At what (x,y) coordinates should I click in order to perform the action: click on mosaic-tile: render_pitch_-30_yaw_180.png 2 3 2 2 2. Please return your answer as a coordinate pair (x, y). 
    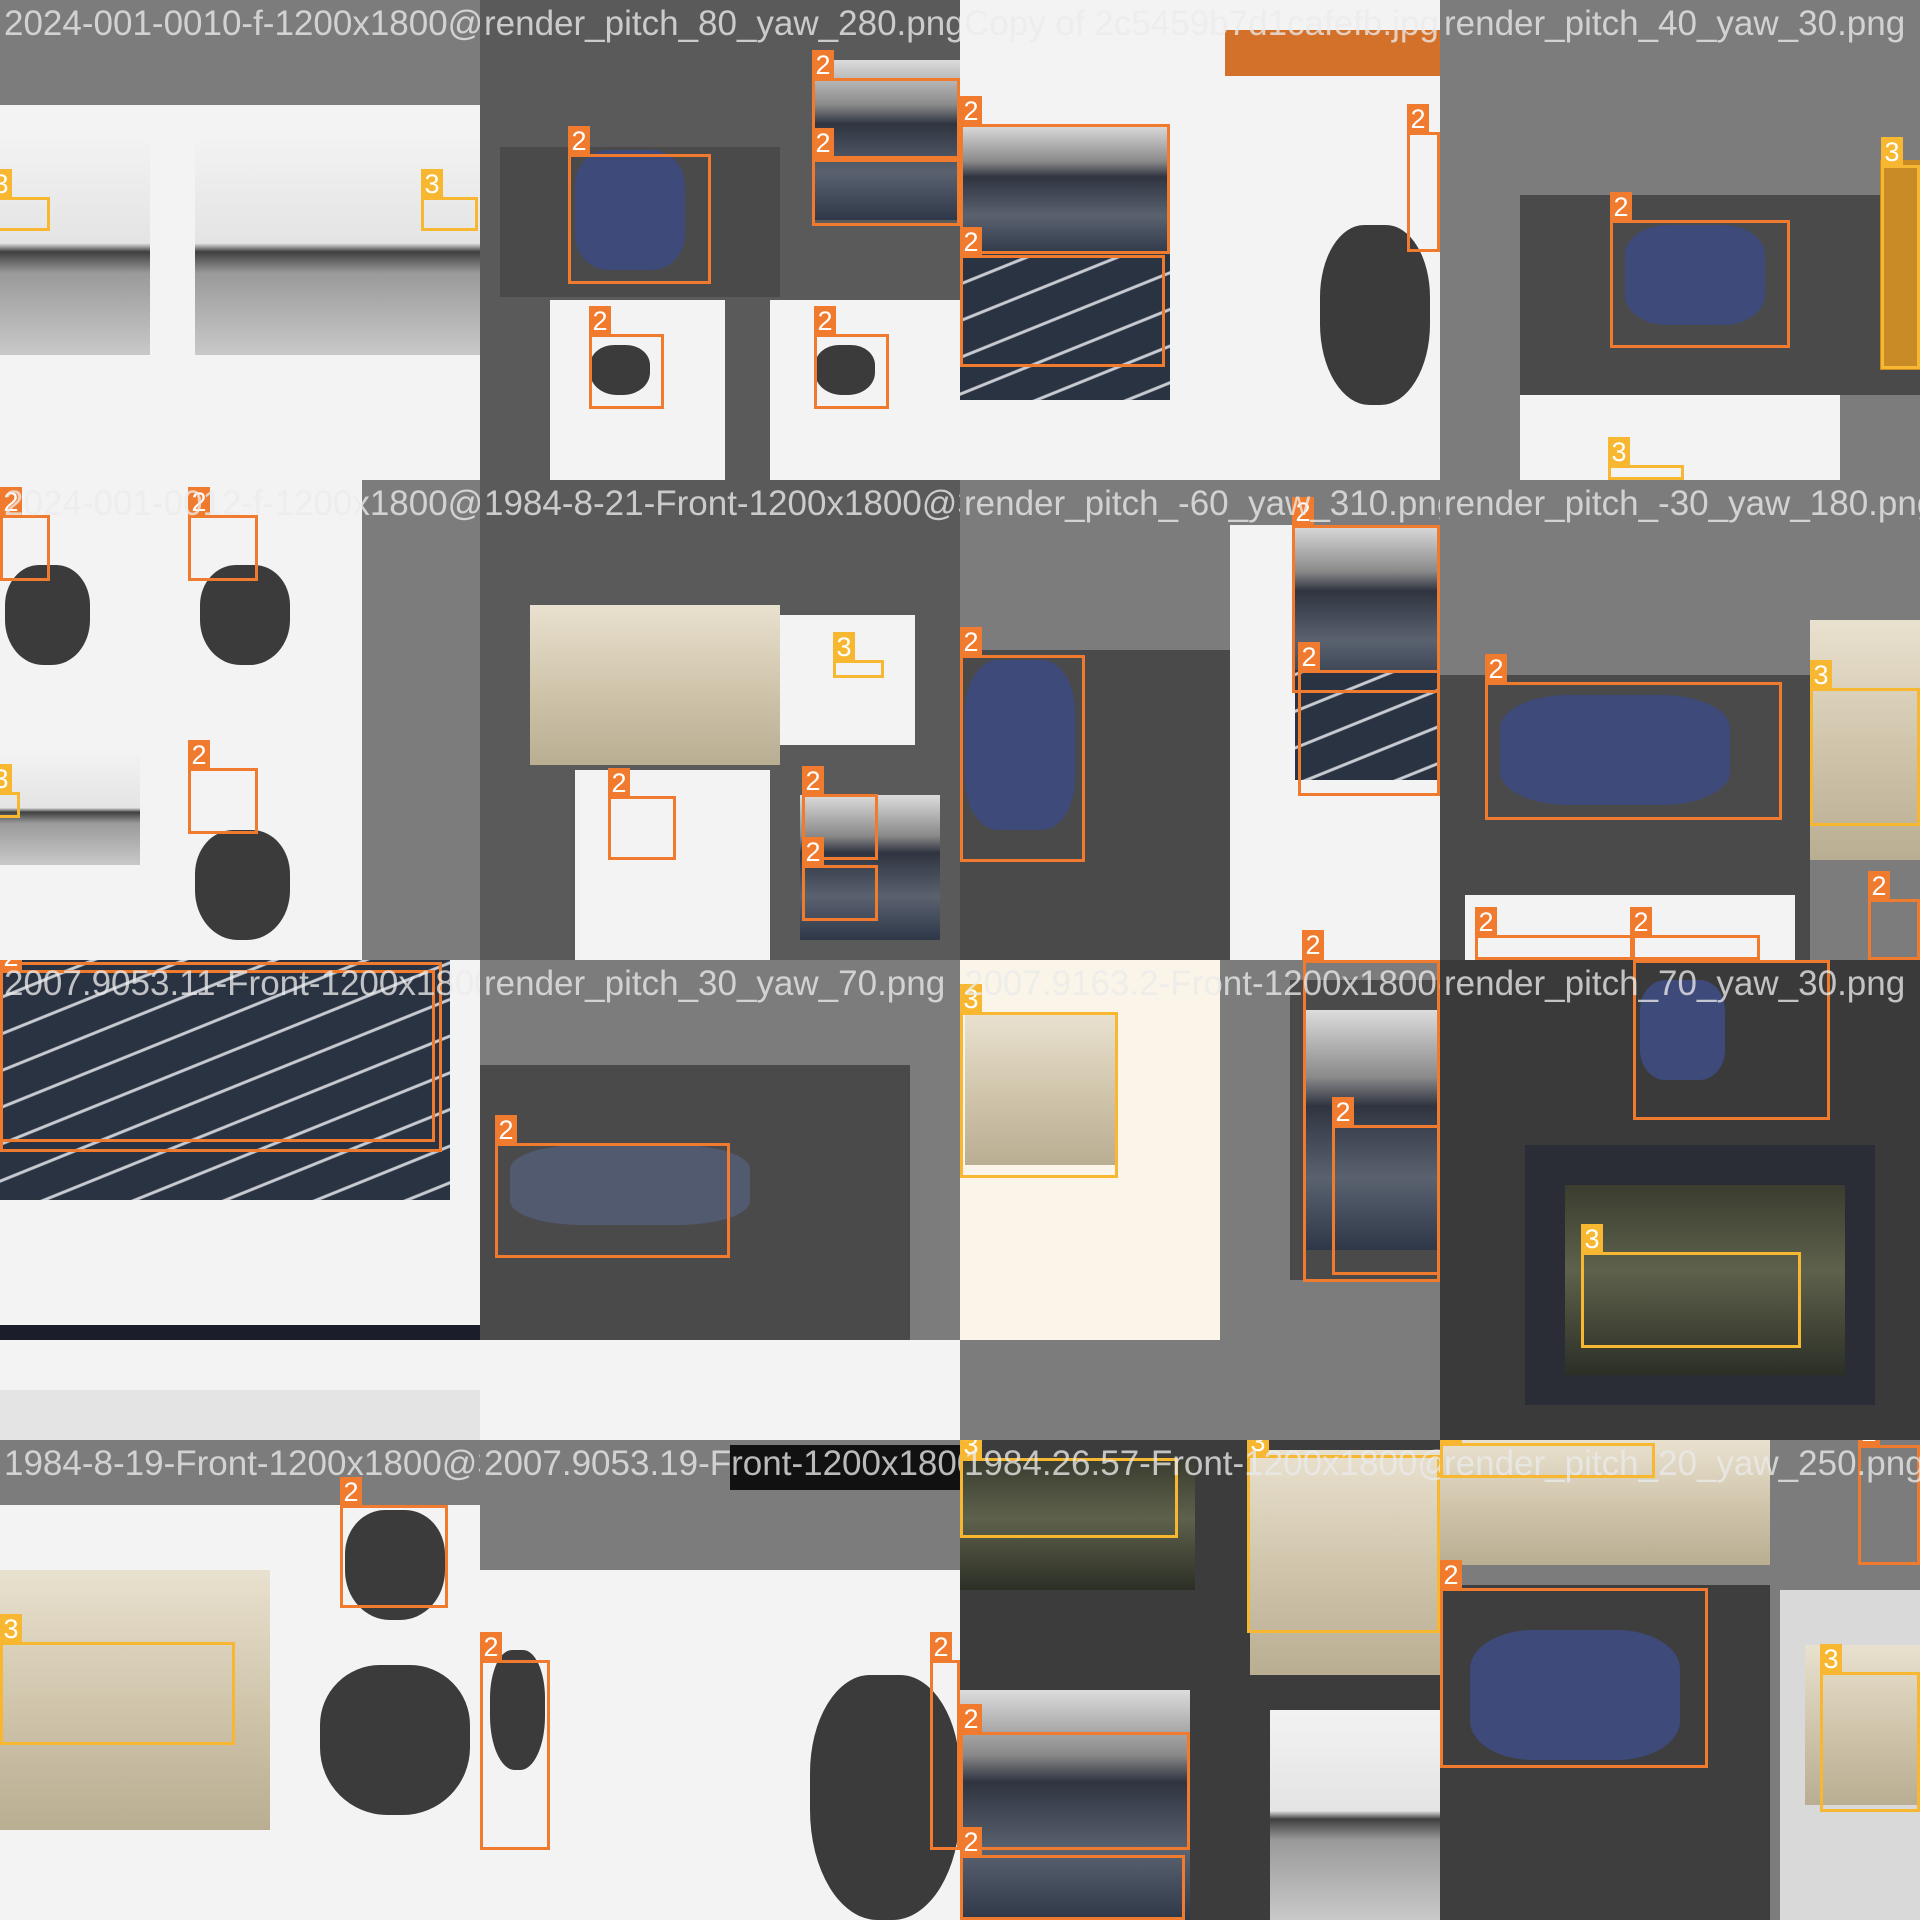
    Looking at the image, I should click on (1680, 720).